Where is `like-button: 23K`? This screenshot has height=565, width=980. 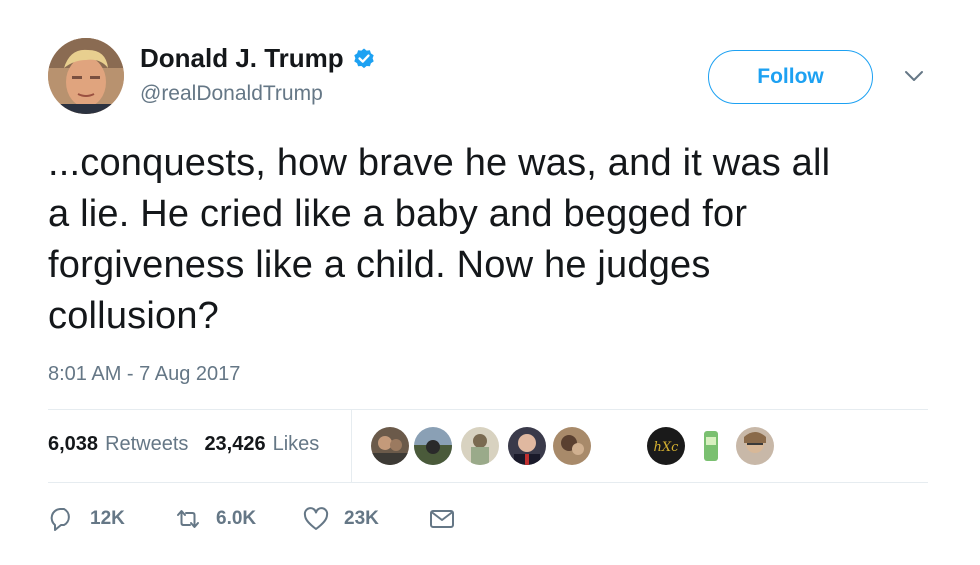 like-button: 23K is located at coordinates (340, 519).